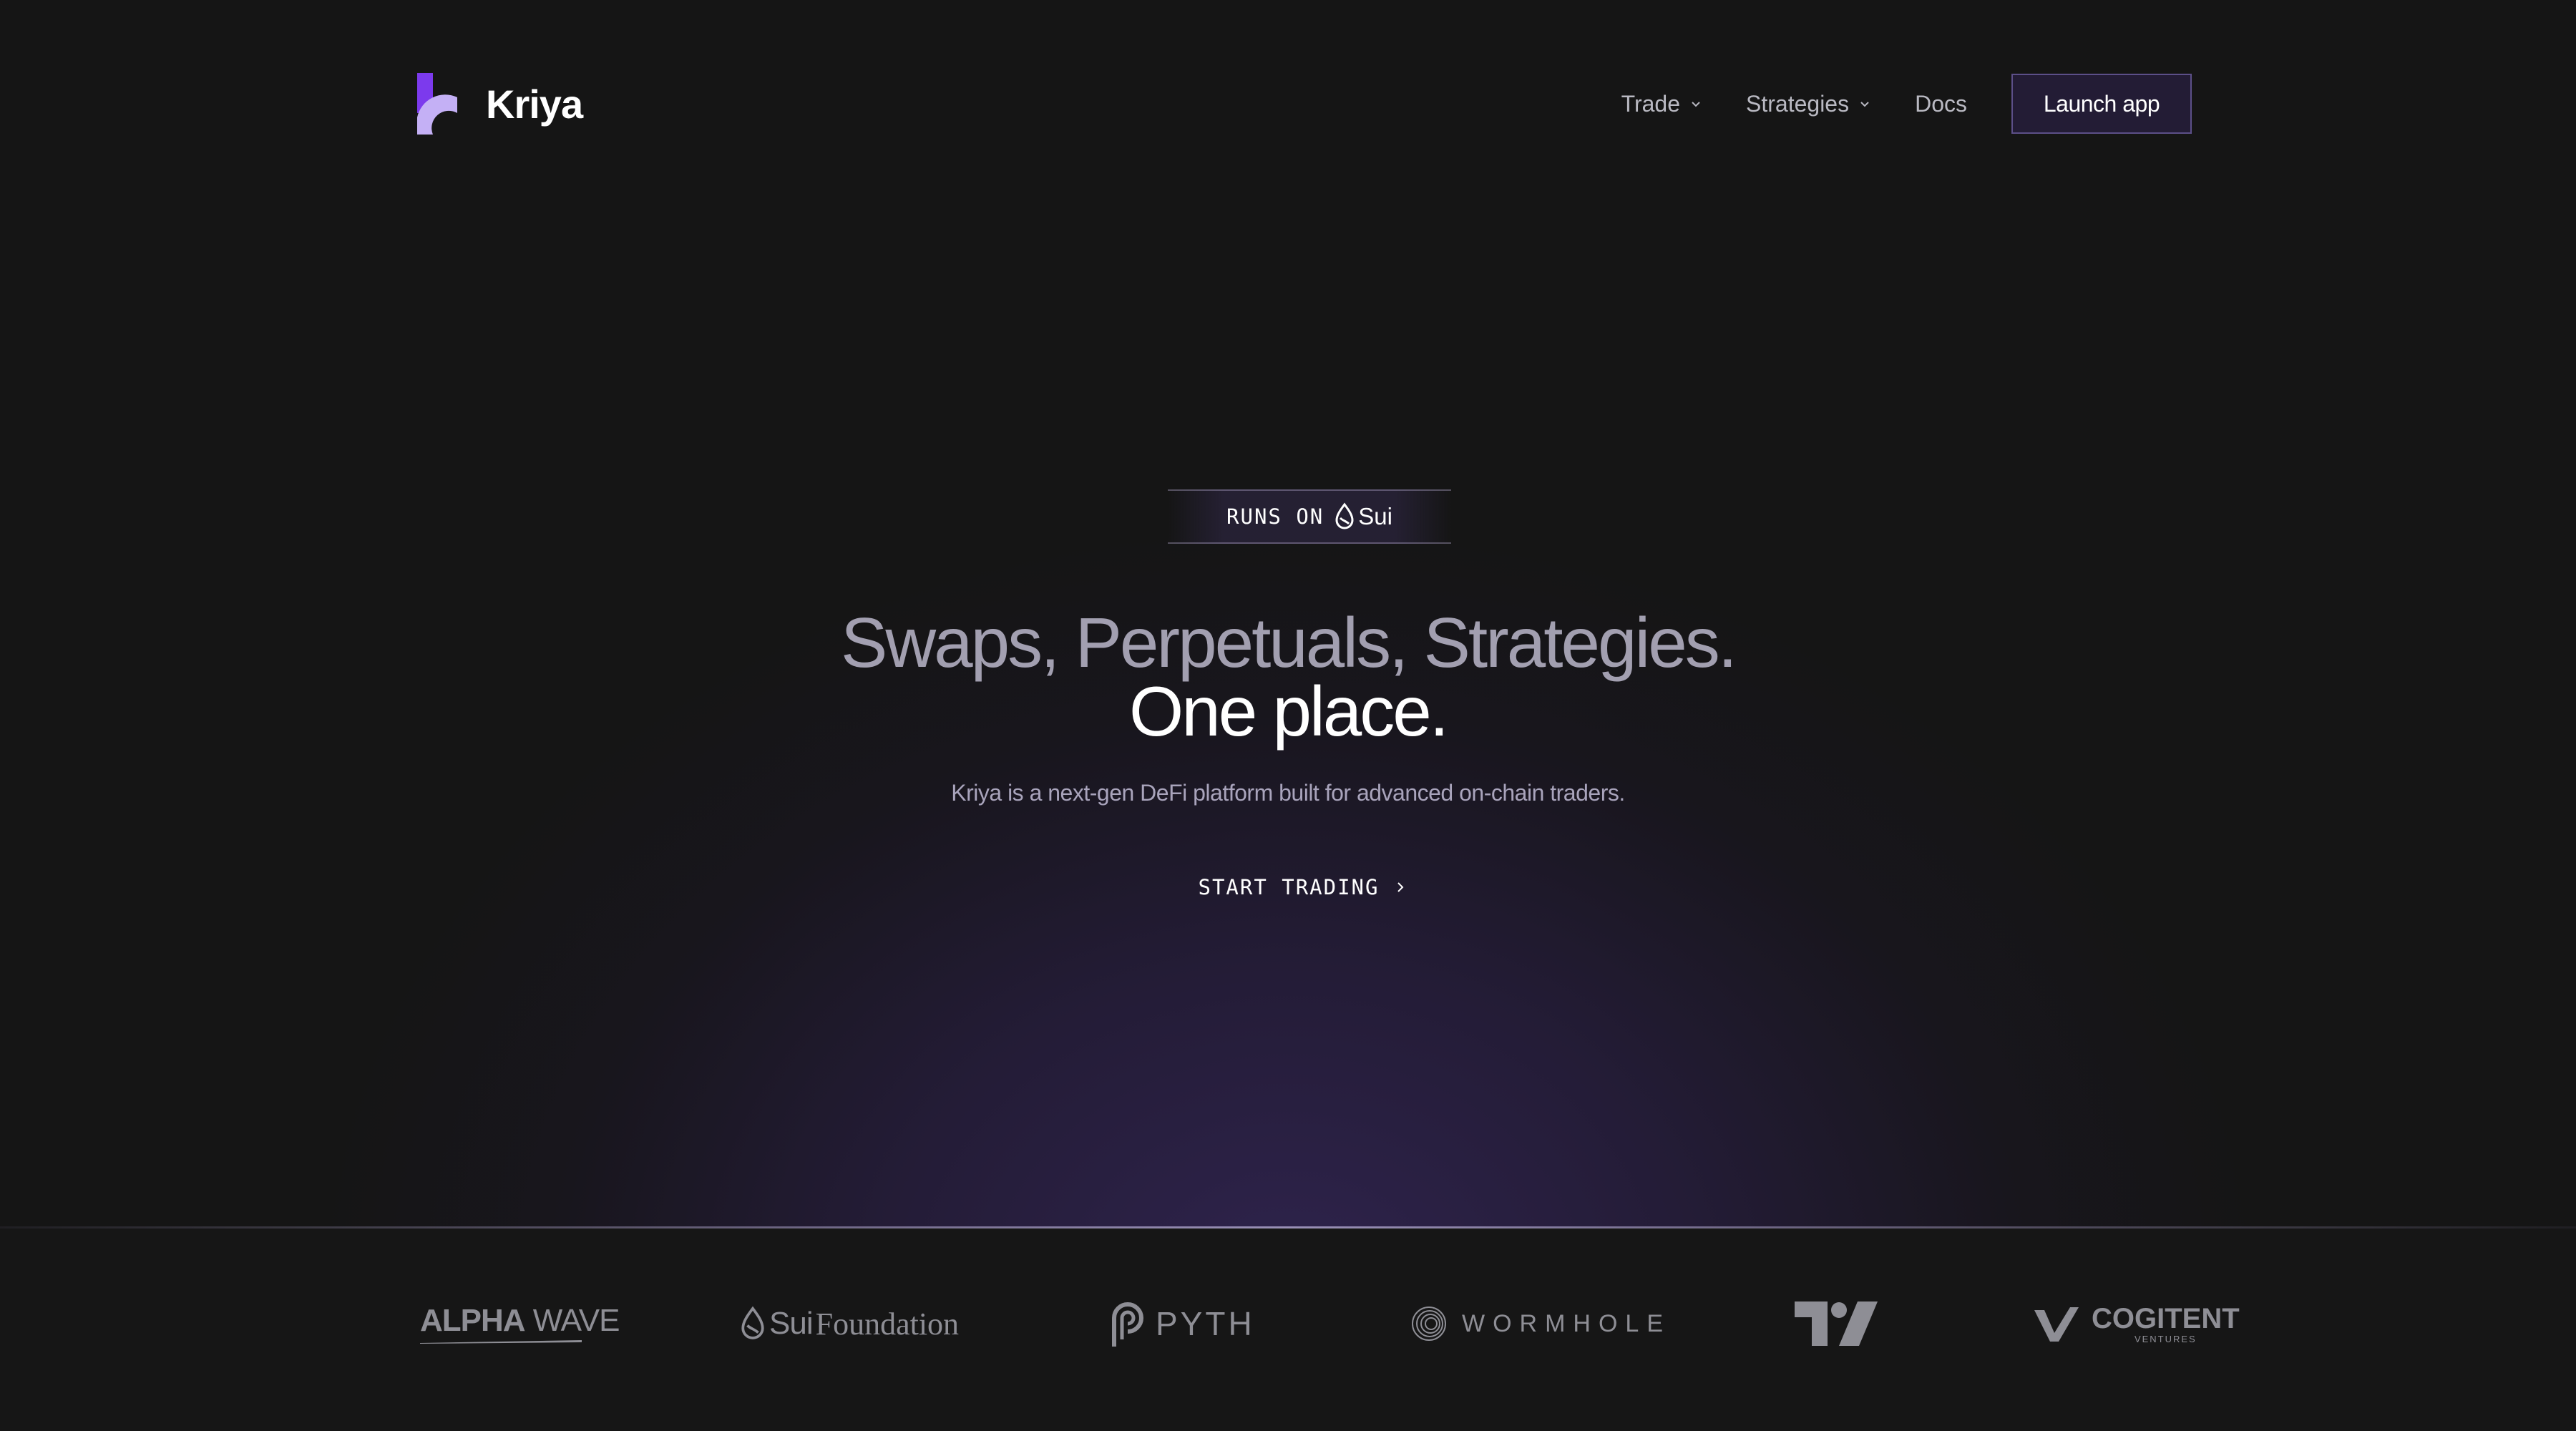  Describe the element at coordinates (1289, 712) in the screenshot. I see `headline-line-2: One place.` at that location.